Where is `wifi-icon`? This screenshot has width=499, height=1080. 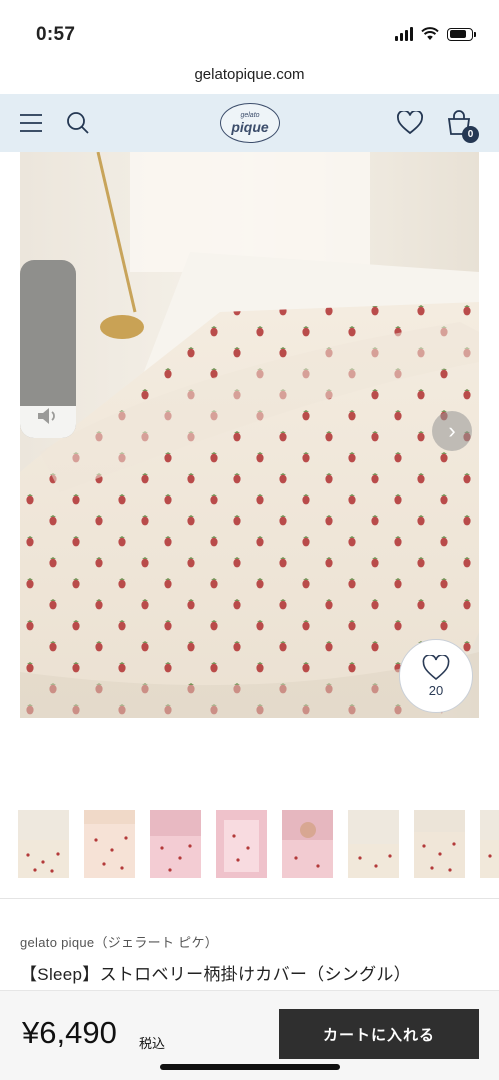
wifi-icon is located at coordinates (430, 33).